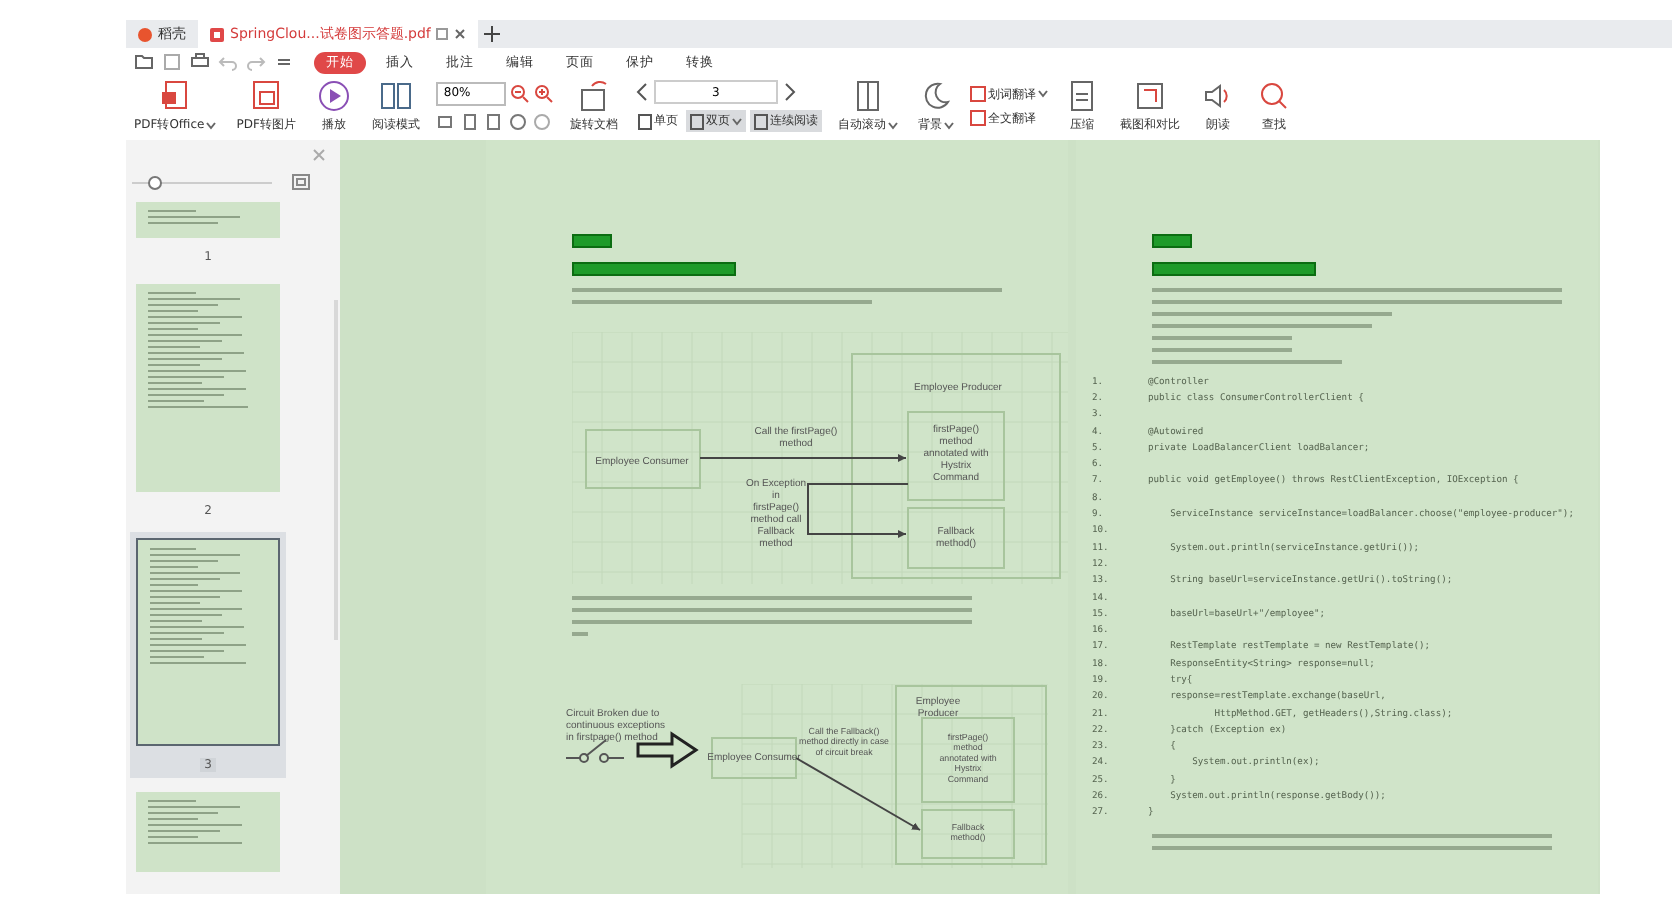 This screenshot has height=914, width=1672. I want to click on logo-icon, so click(145, 34).